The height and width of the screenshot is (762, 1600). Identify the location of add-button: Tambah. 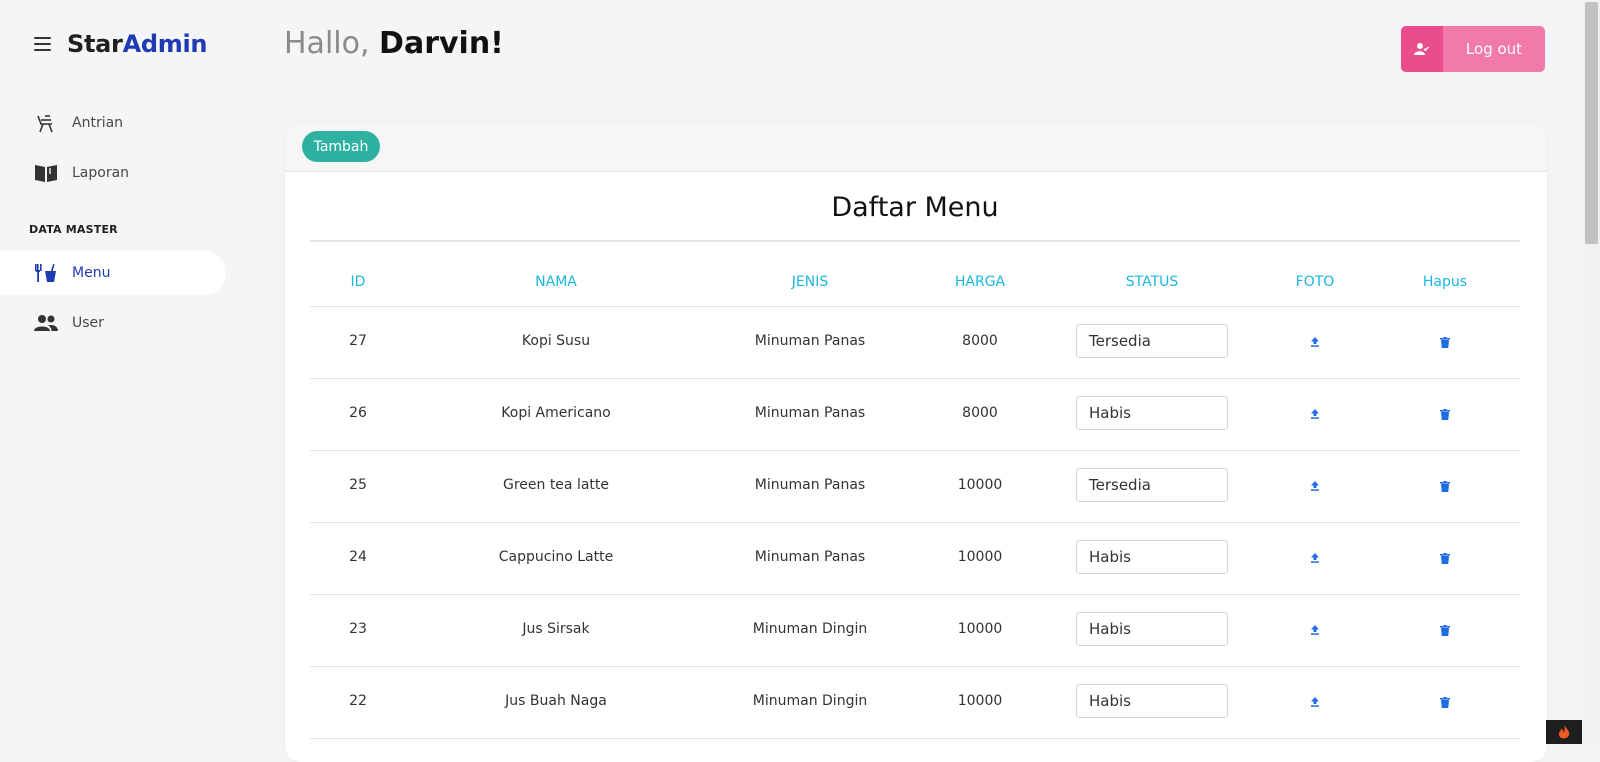
(341, 146).